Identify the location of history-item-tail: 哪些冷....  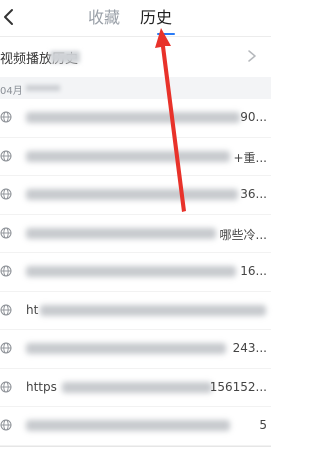
(243, 234).